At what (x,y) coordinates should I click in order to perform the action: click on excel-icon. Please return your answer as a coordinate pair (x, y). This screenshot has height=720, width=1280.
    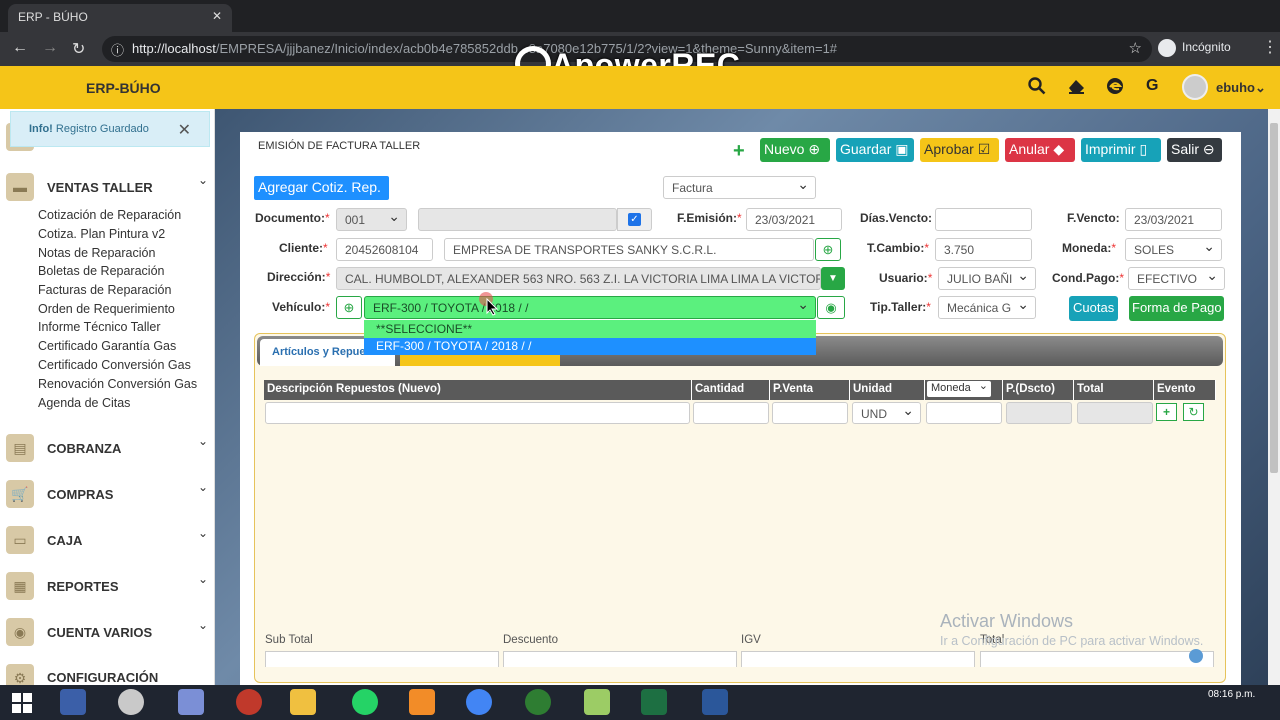
    Looking at the image, I should click on (654, 702).